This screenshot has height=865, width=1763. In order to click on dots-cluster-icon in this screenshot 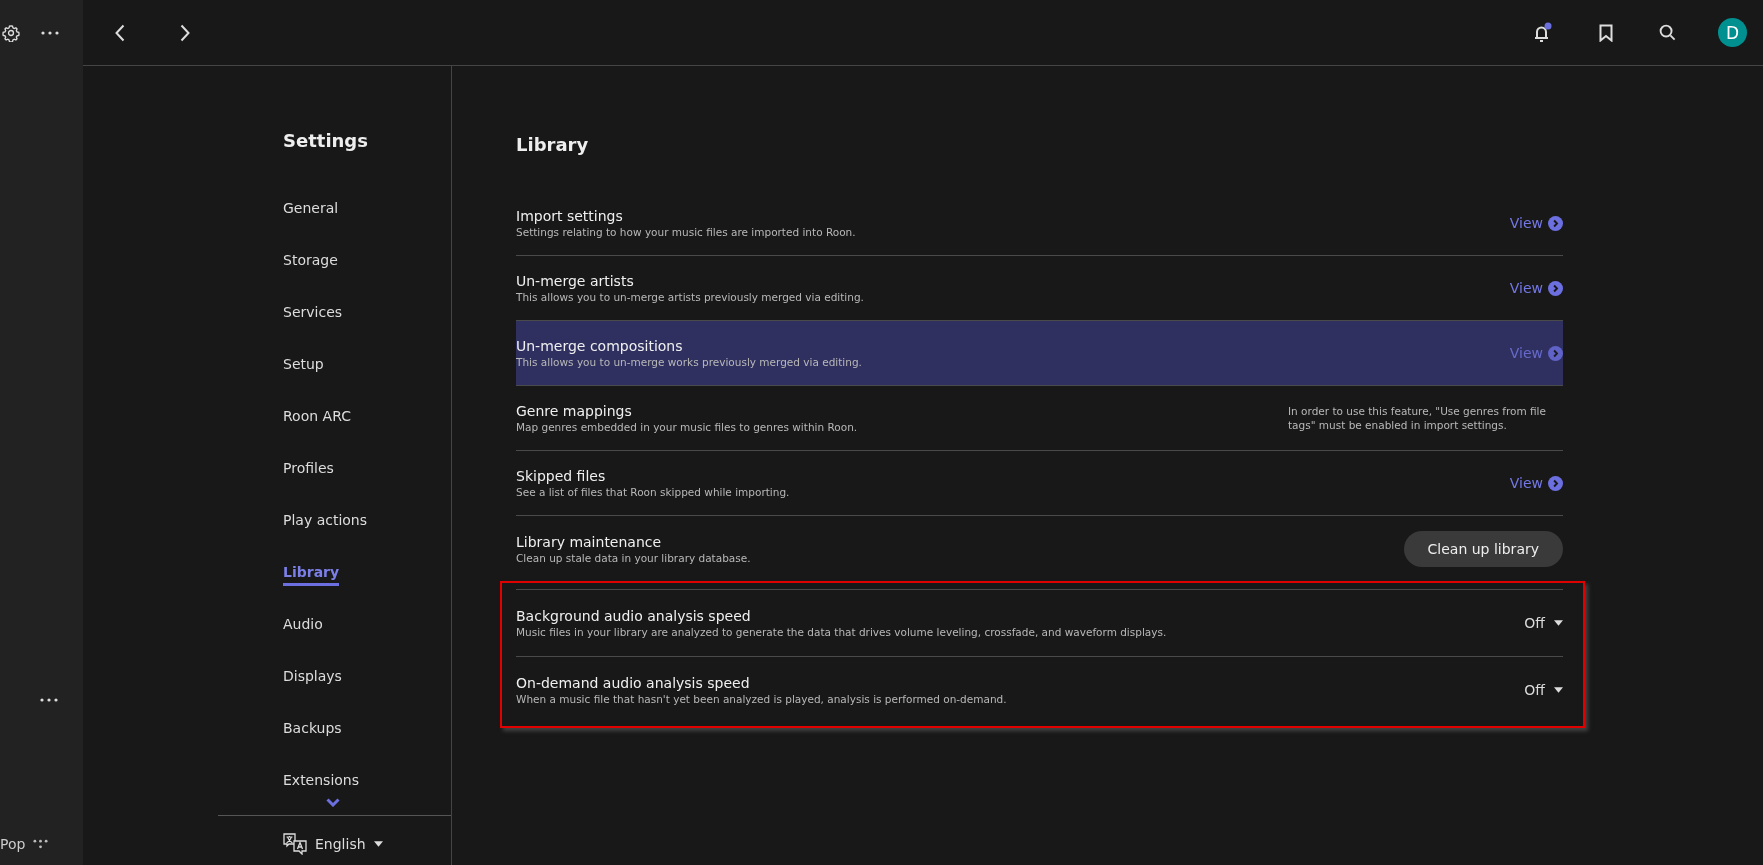, I will do `click(41, 844)`.